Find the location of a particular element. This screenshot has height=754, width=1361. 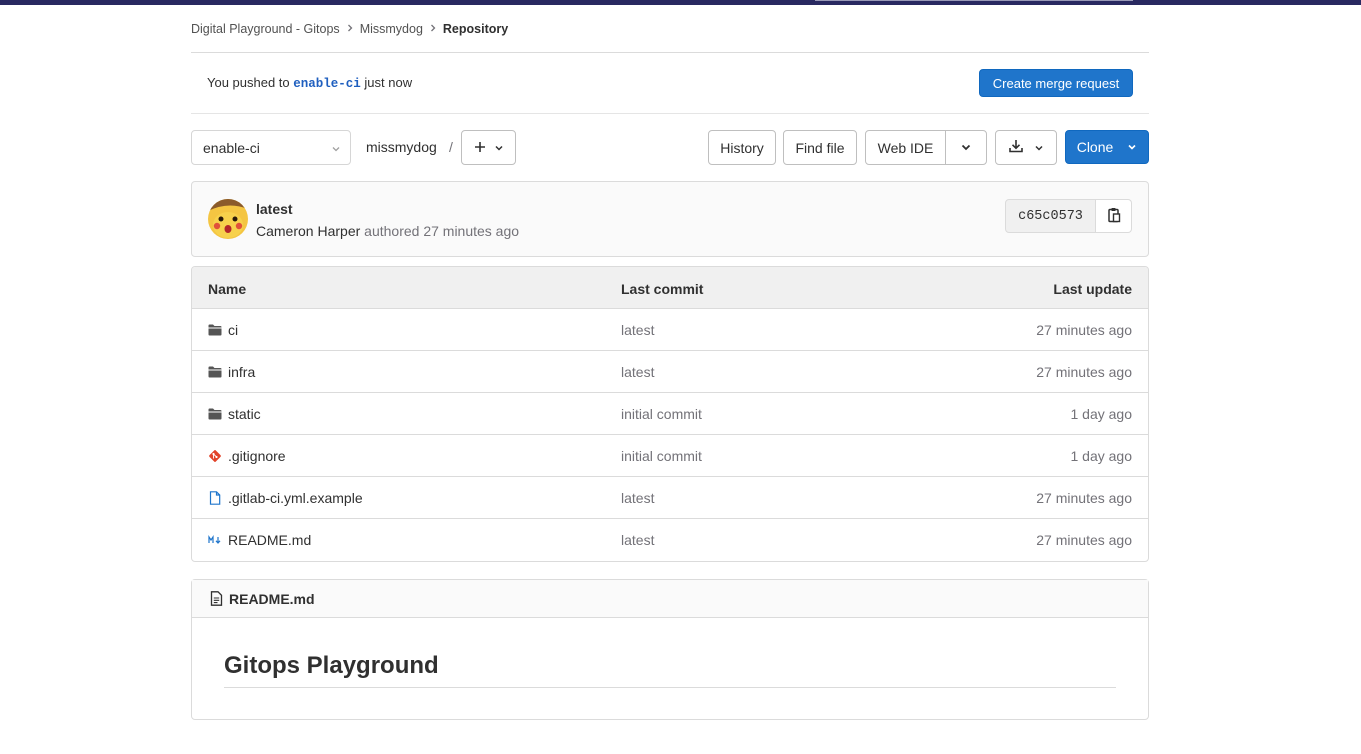

readme-panel: README.md Gitops Playground is located at coordinates (670, 649).